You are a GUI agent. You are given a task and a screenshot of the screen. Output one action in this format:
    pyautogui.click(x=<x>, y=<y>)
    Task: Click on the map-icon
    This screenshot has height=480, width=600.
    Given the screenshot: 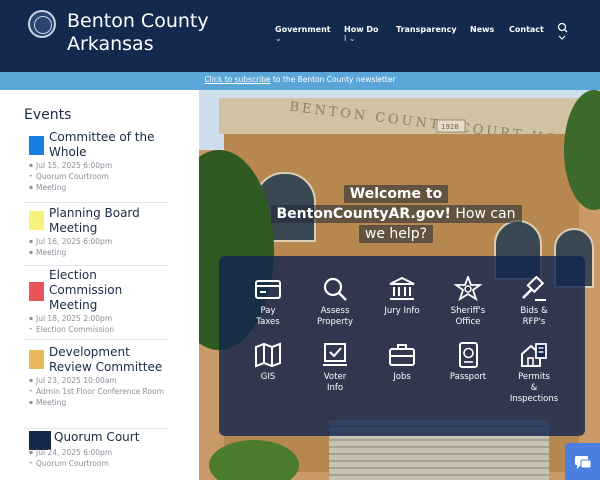 What is the action you would take?
    pyautogui.click(x=268, y=355)
    